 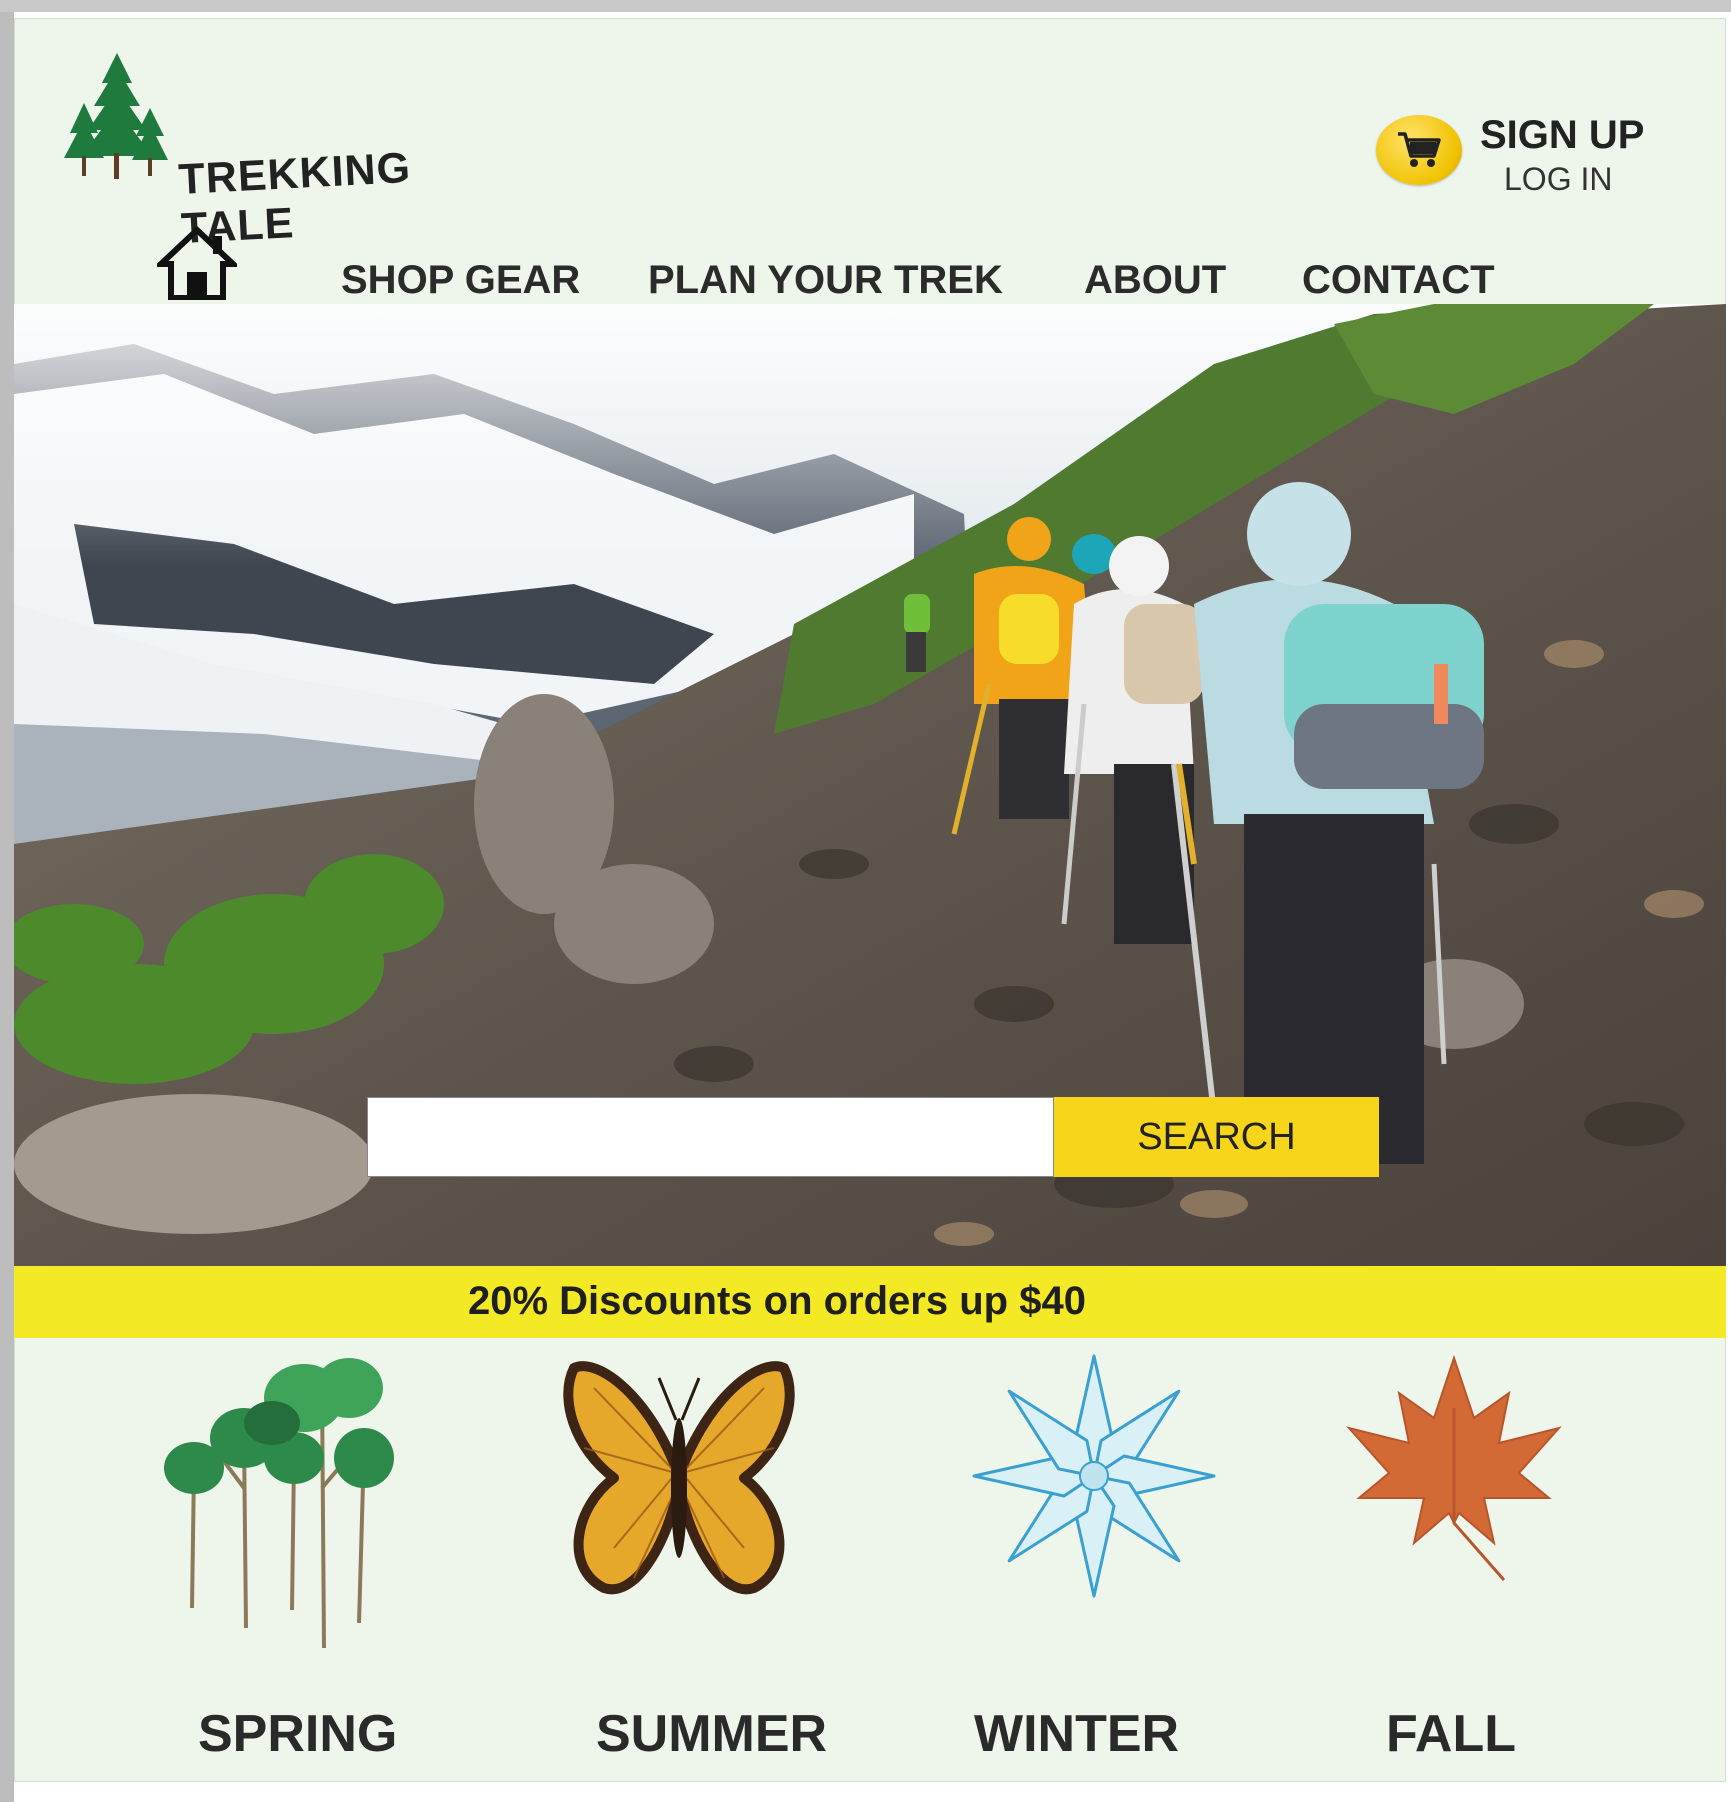 What do you see at coordinates (116, 116) in the screenshot?
I see `pine-tree-logo-icon` at bounding box center [116, 116].